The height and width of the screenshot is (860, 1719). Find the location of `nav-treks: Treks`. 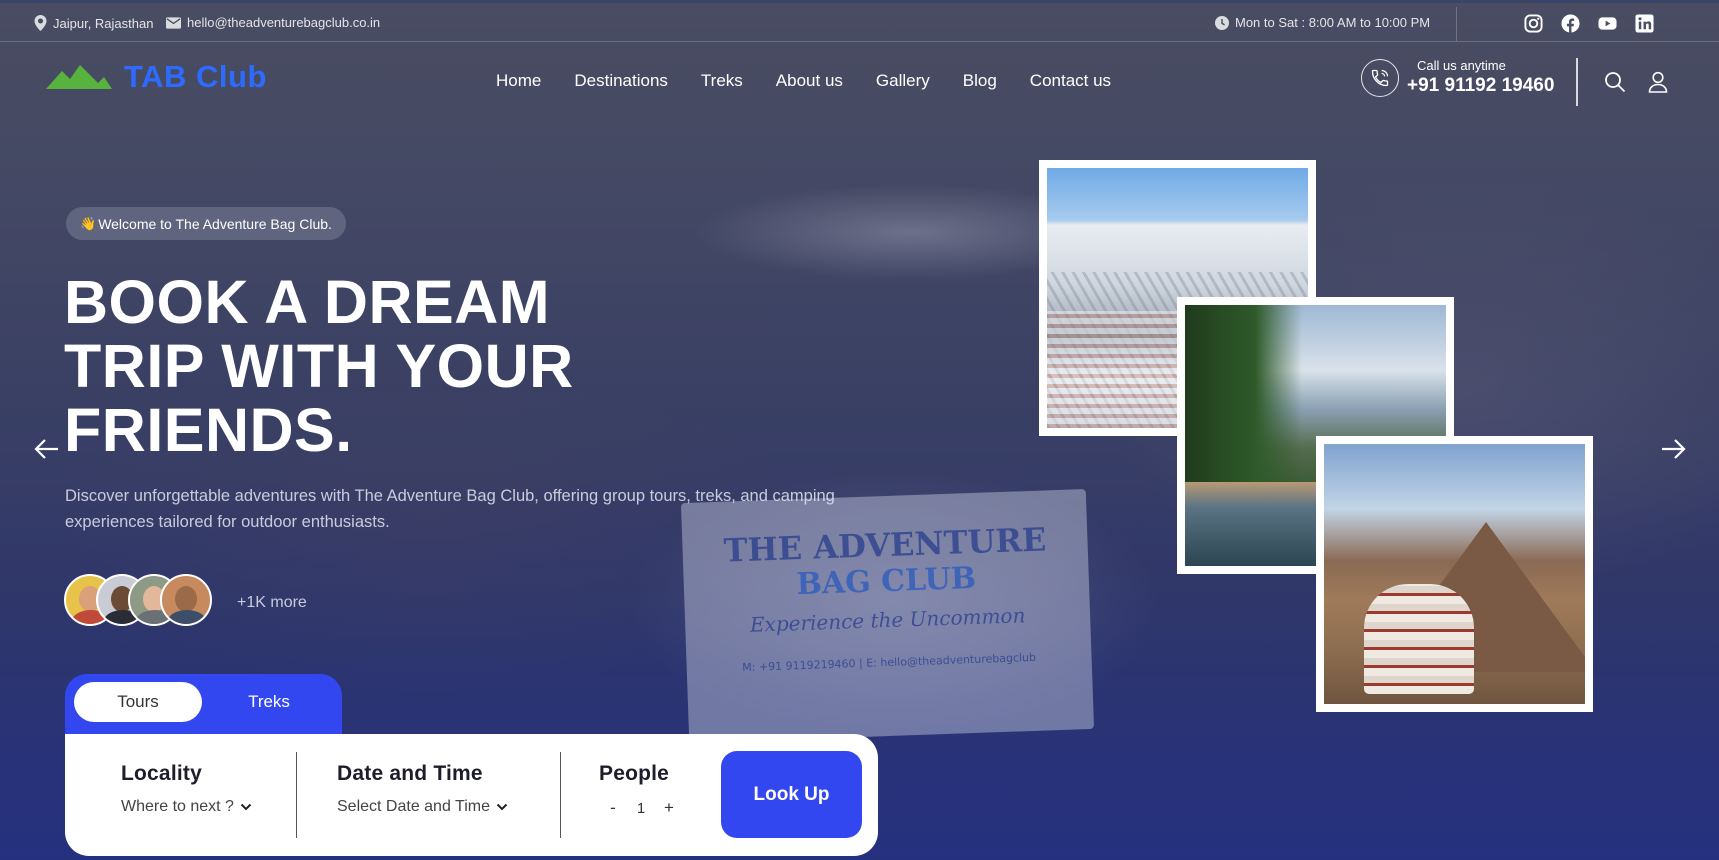

nav-treks: Treks is located at coordinates (722, 81).